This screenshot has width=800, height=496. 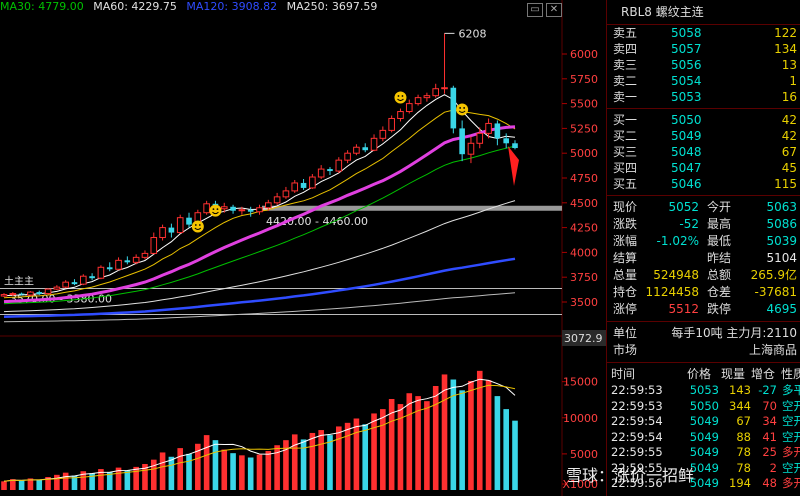 I want to click on quote-value: 5063, so click(x=781, y=207).